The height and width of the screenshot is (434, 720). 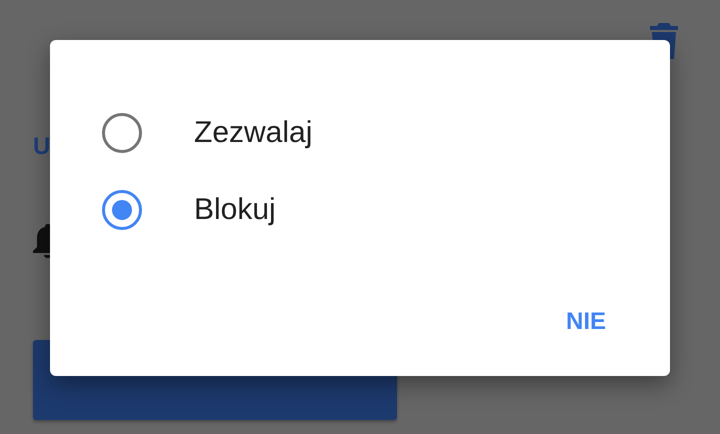 I want to click on option-label: Blokuj, so click(x=235, y=209).